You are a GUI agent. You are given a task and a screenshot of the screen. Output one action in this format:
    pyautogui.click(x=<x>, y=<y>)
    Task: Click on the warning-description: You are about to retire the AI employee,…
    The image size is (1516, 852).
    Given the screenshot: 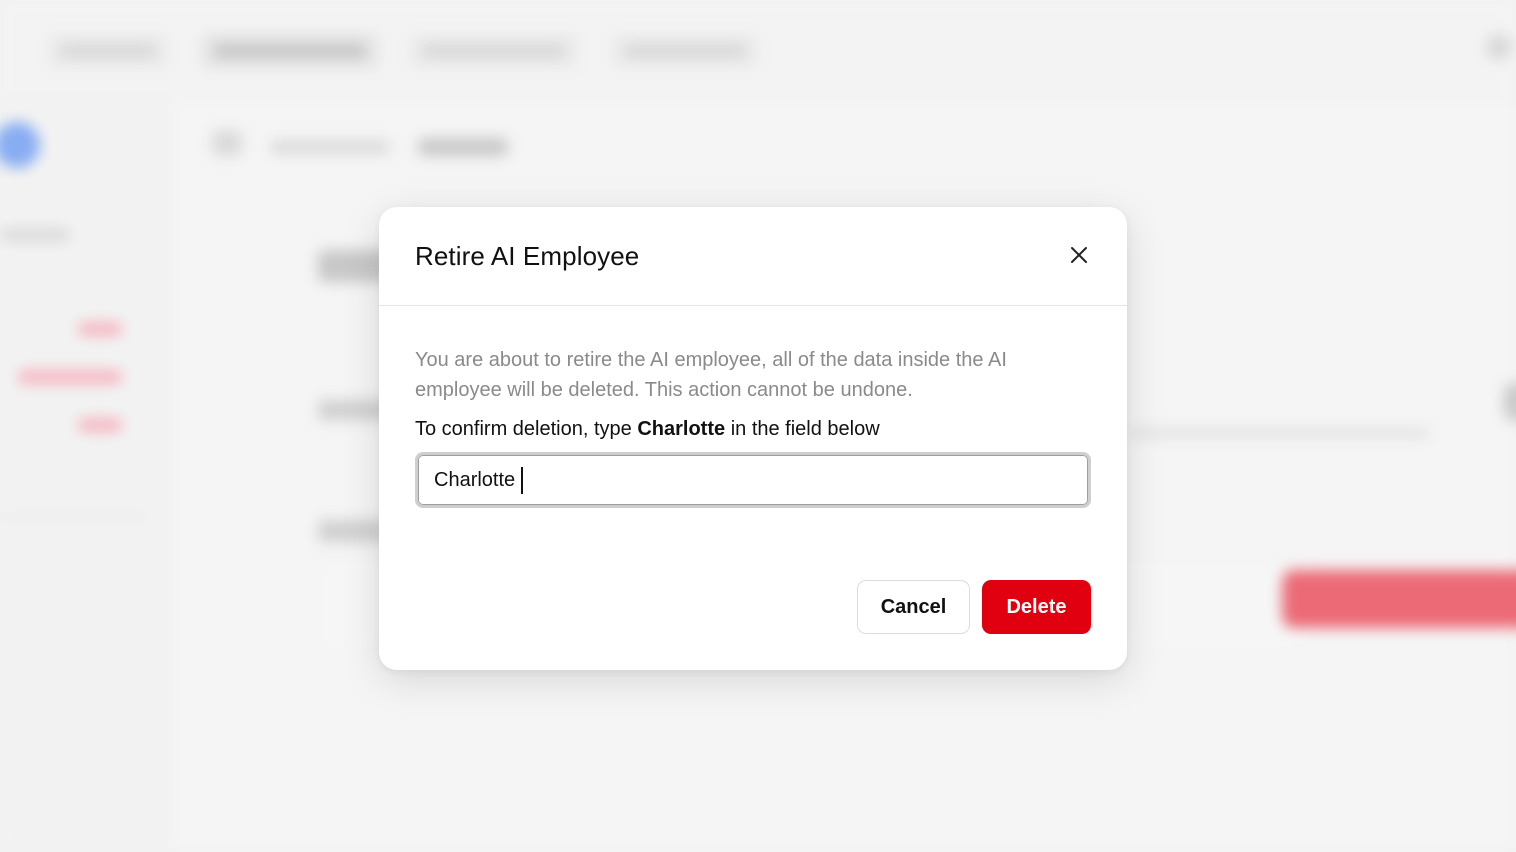 What is the action you would take?
    pyautogui.click(x=711, y=375)
    